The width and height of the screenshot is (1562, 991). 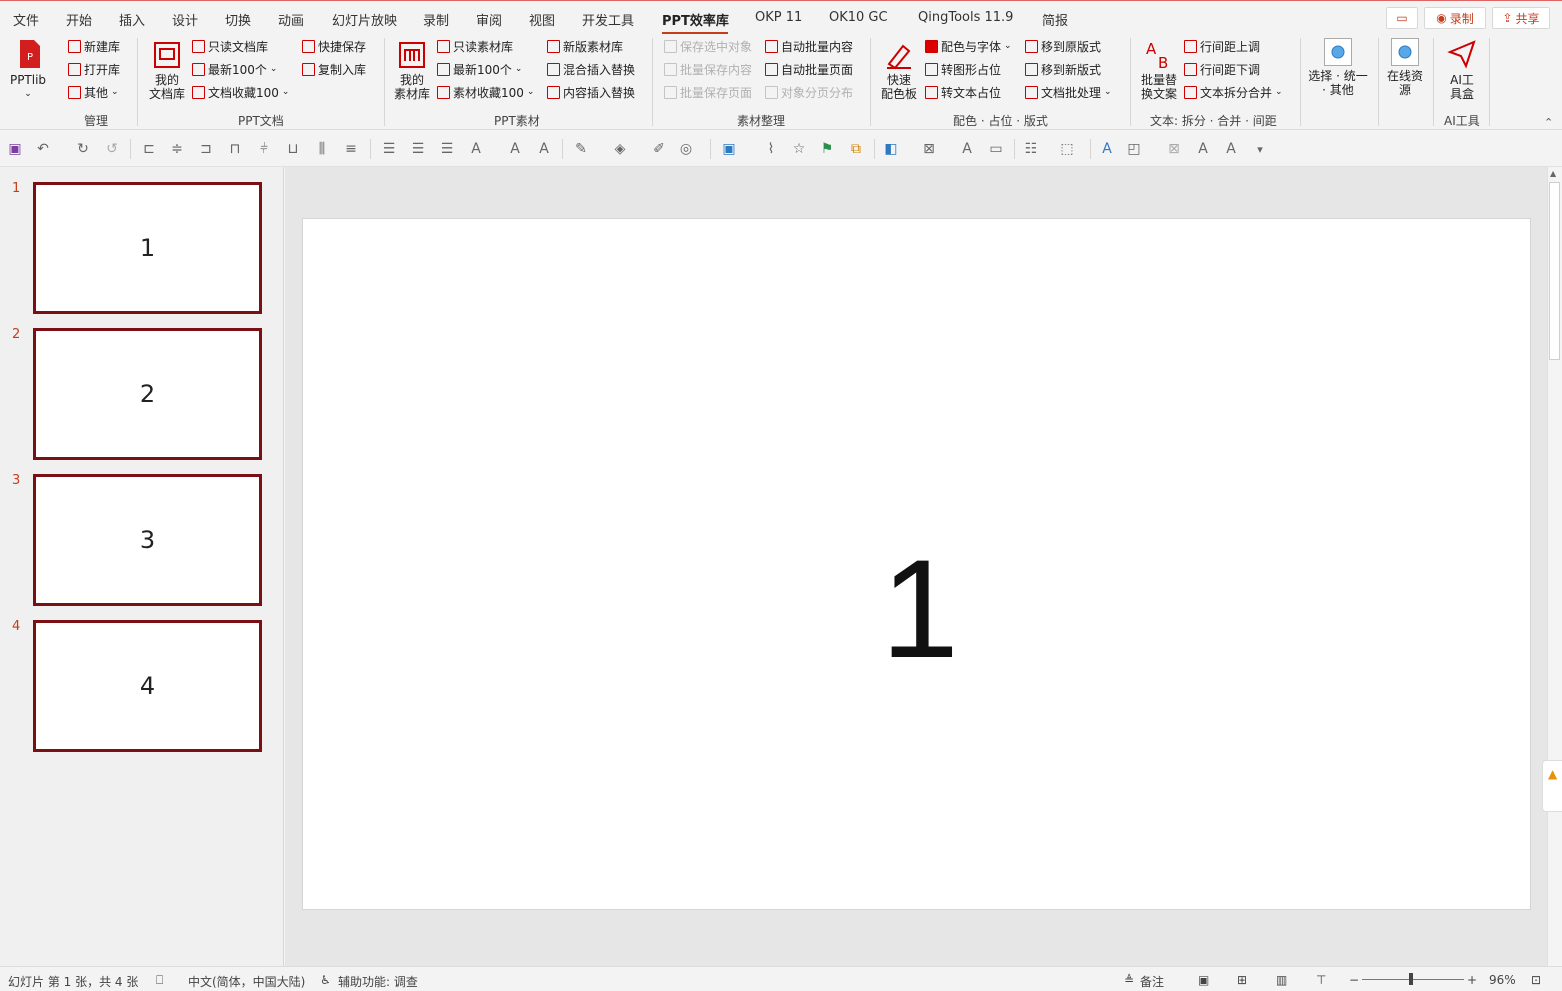 I want to click on side-widget: ▲, so click(x=1552, y=786).